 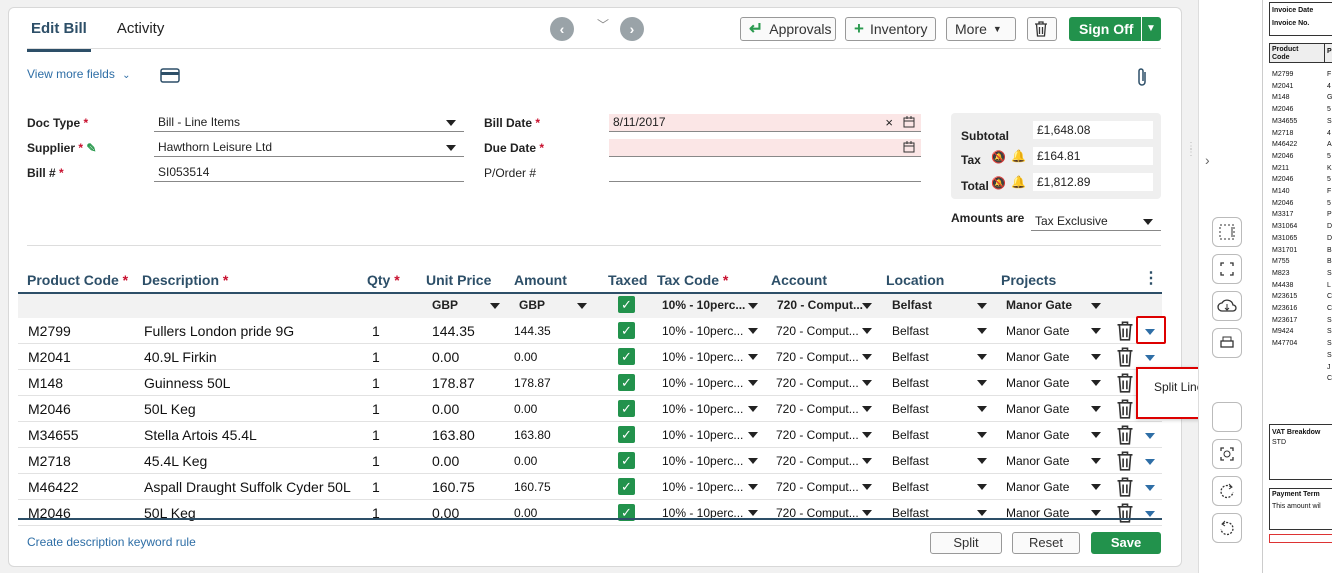 I want to click on bill-date-input: 8/11/2017 ×, so click(x=765, y=123).